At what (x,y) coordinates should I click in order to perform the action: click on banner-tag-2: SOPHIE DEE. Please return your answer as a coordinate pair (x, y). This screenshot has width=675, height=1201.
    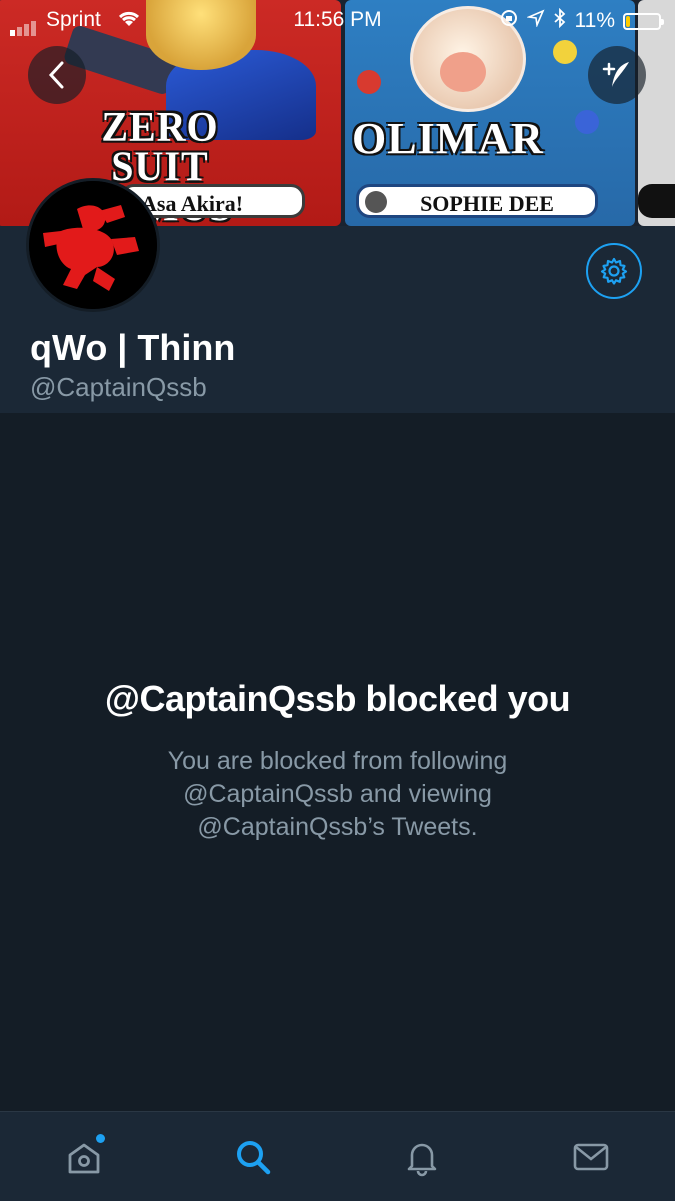
    Looking at the image, I should click on (477, 201).